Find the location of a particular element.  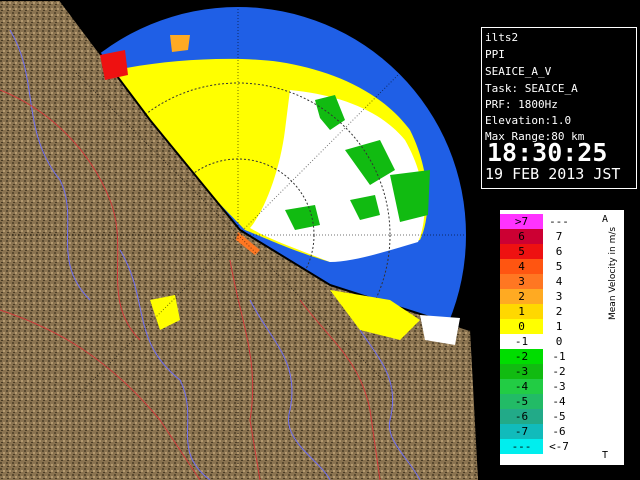

legend-color-swatch: -5 is located at coordinates (521, 401).